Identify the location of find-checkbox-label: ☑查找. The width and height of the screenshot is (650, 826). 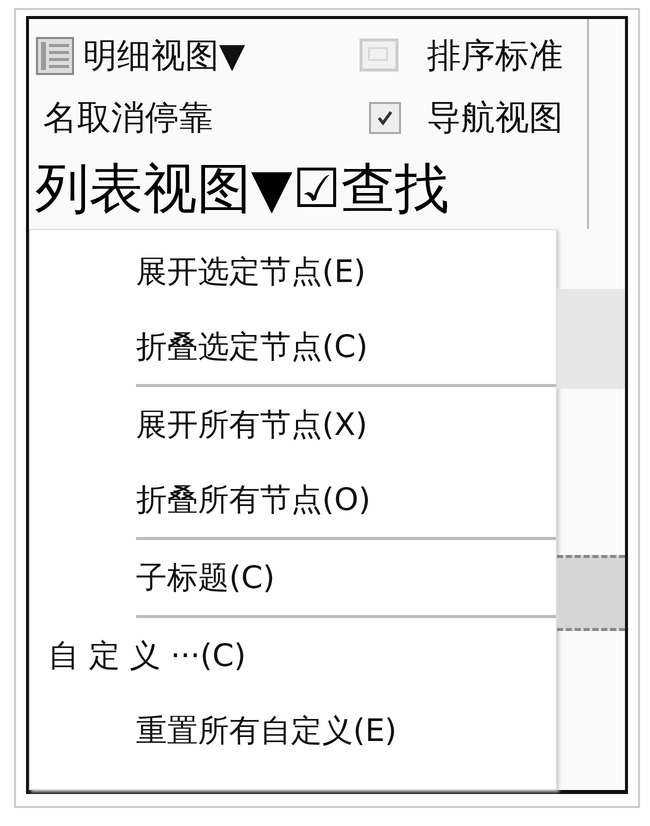
(370, 189).